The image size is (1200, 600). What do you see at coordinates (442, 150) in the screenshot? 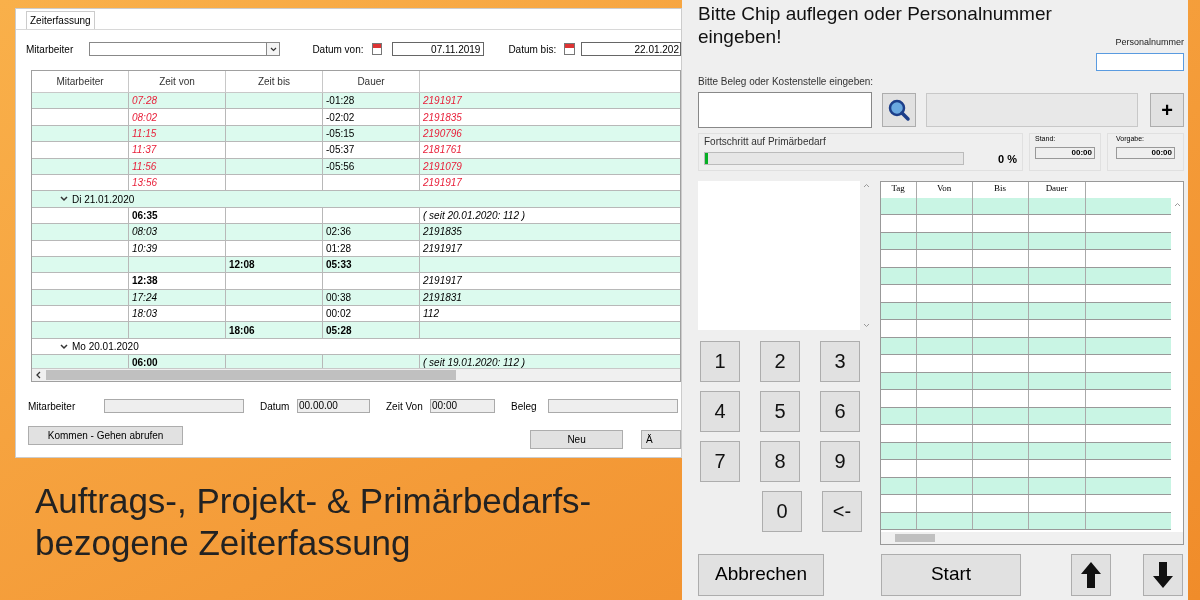
I see `table-cell-text: 2181761` at bounding box center [442, 150].